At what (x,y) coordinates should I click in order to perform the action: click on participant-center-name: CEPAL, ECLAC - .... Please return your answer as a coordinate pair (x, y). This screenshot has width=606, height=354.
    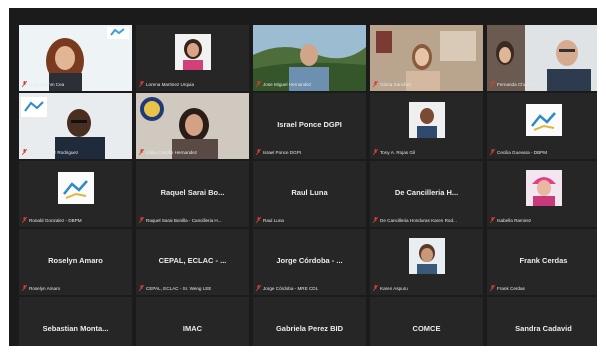
    Looking at the image, I should click on (192, 260).